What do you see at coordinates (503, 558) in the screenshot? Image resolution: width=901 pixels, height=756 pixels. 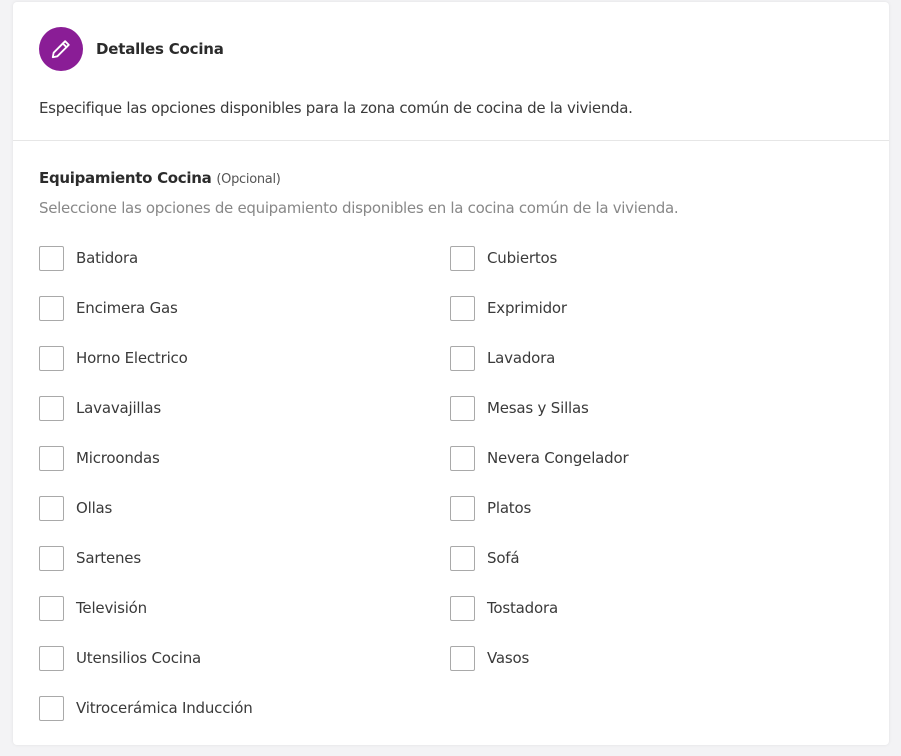 I see `option-label: Sofá` at bounding box center [503, 558].